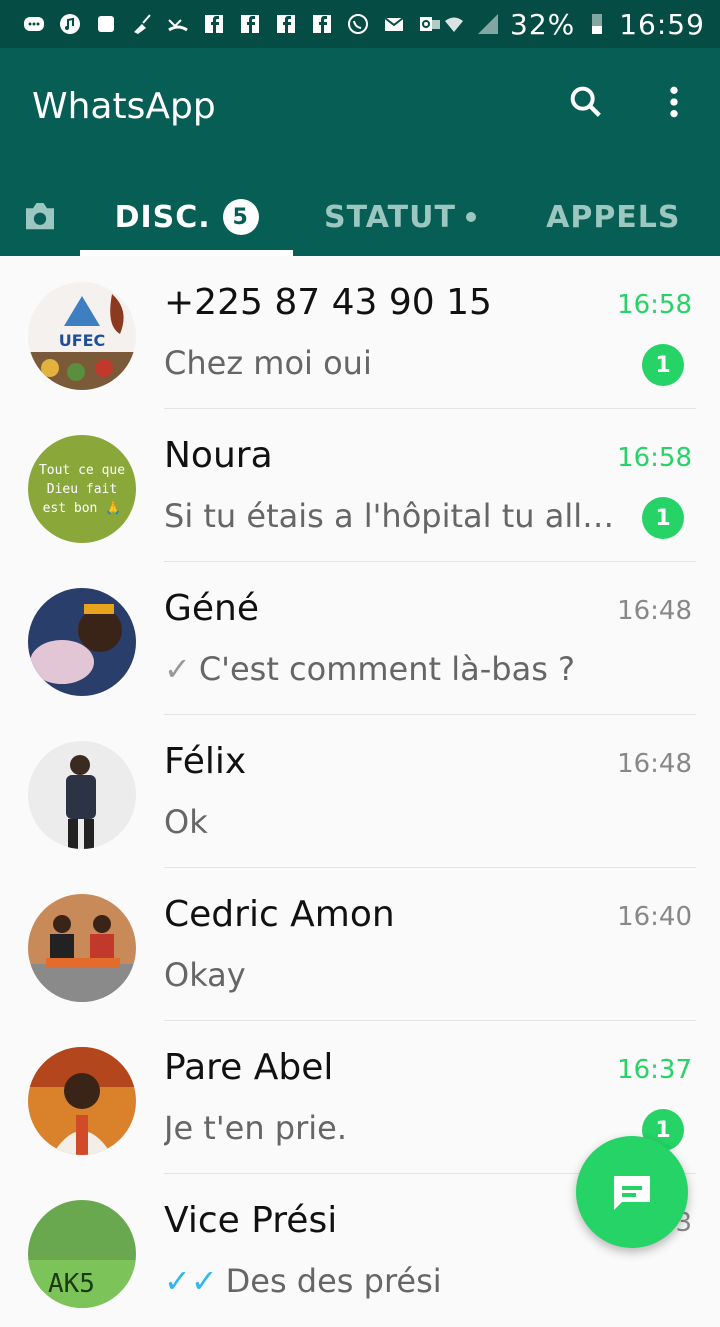 The width and height of the screenshot is (720, 1327). What do you see at coordinates (394, 24) in the screenshot?
I see `email-icon` at bounding box center [394, 24].